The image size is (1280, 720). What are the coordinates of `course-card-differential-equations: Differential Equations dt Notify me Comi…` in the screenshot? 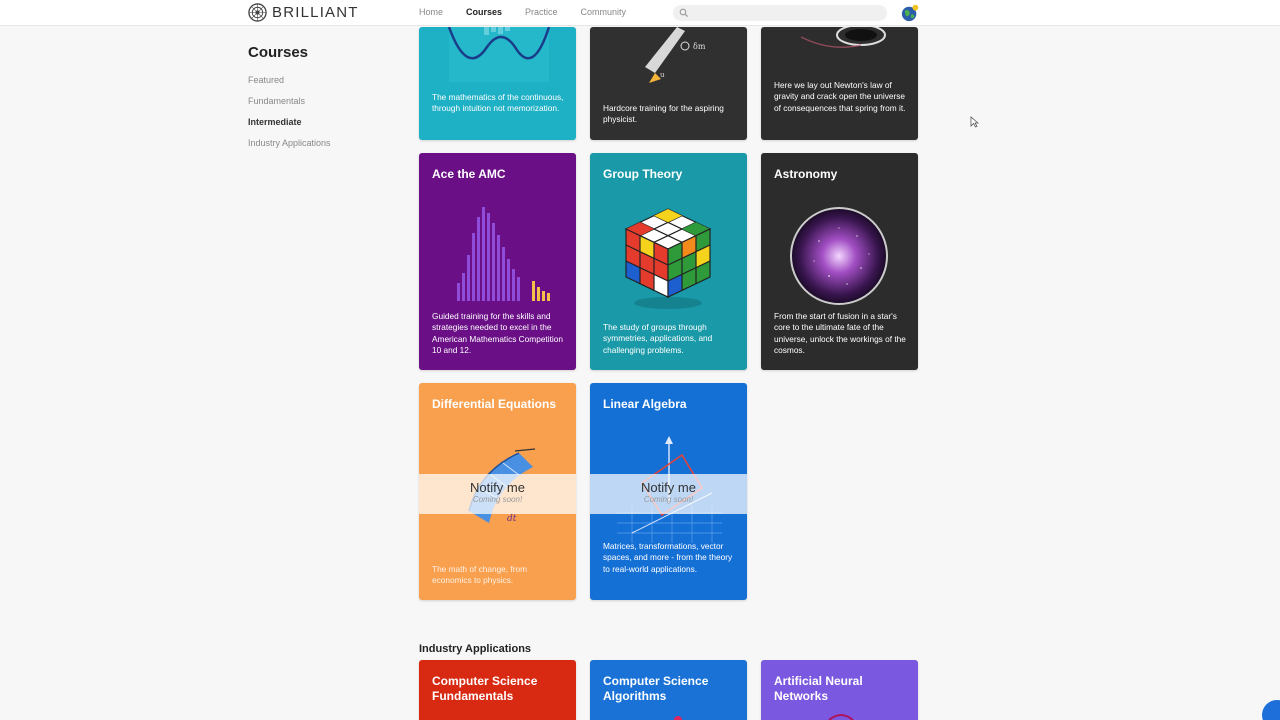 It's located at (497, 491).